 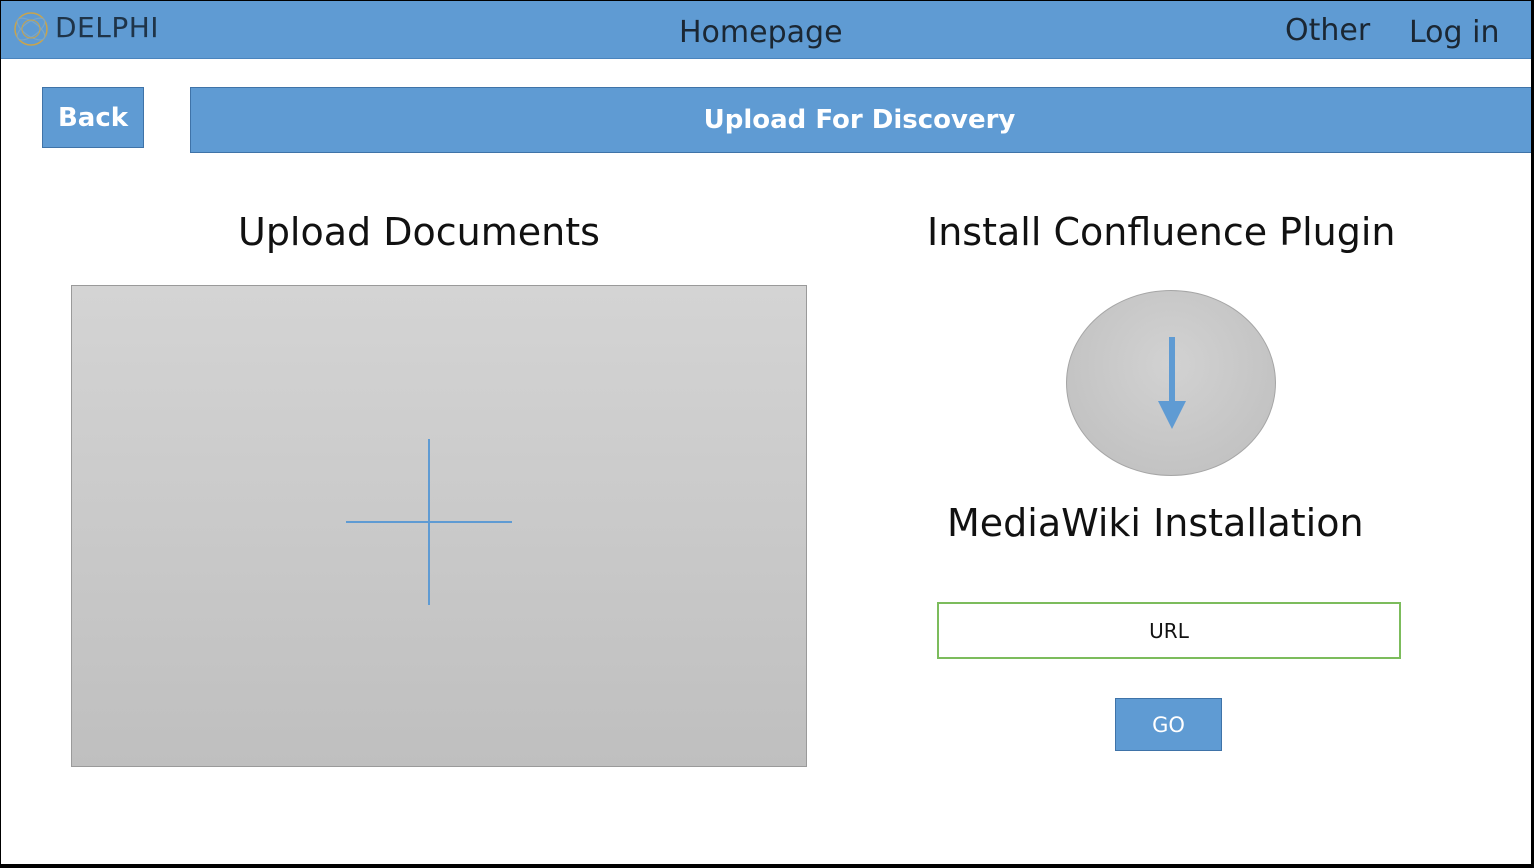 What do you see at coordinates (107, 27) in the screenshot?
I see `brand-name: DELPHI` at bounding box center [107, 27].